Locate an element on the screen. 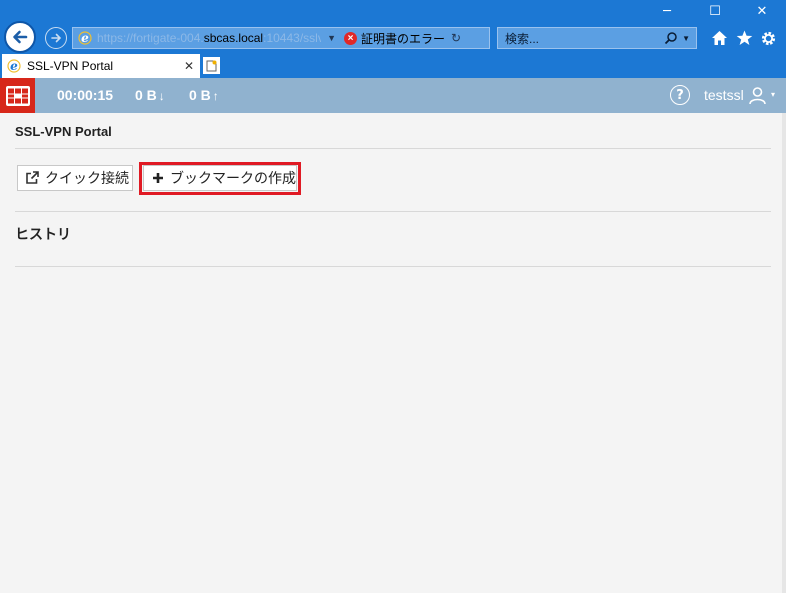 Image resolution: width=786 pixels, height=593 pixels. upload-value: 0 B is located at coordinates (200, 95).